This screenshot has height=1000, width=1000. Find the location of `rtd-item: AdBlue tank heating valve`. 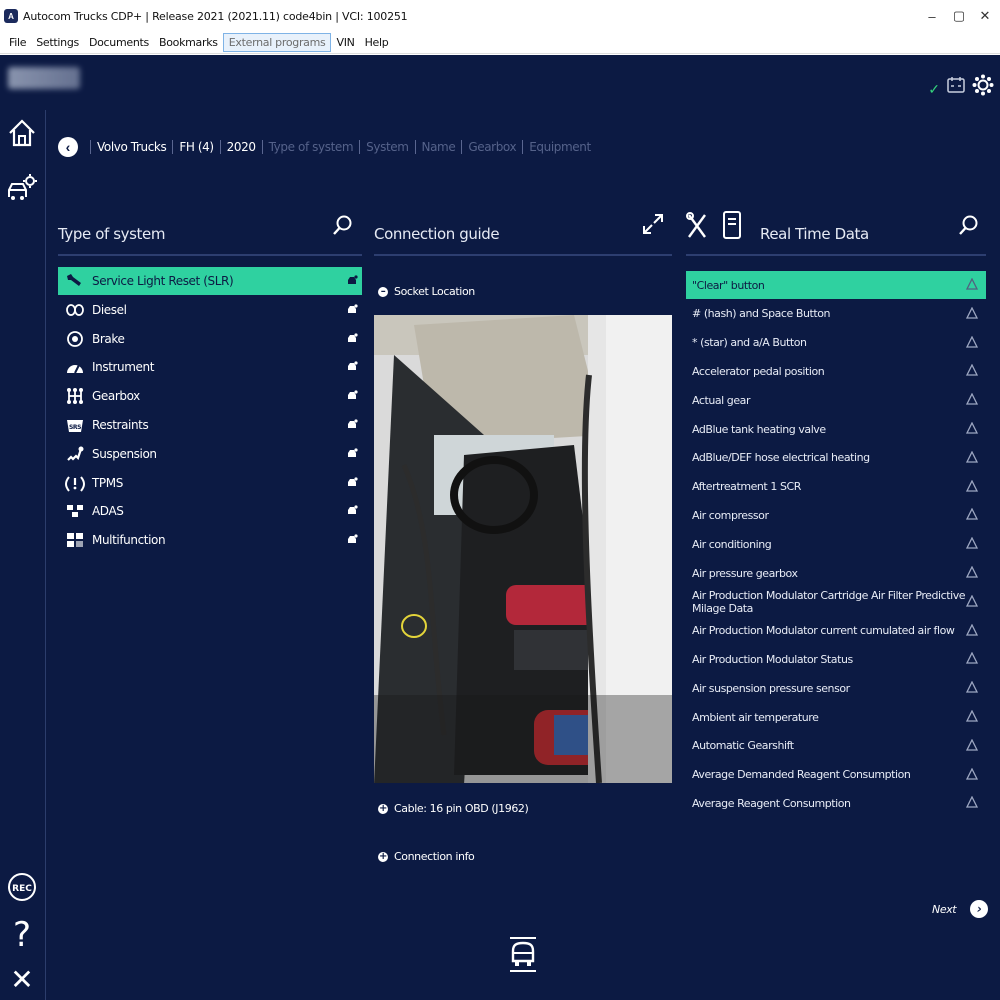

rtd-item: AdBlue tank heating valve is located at coordinates (836, 429).